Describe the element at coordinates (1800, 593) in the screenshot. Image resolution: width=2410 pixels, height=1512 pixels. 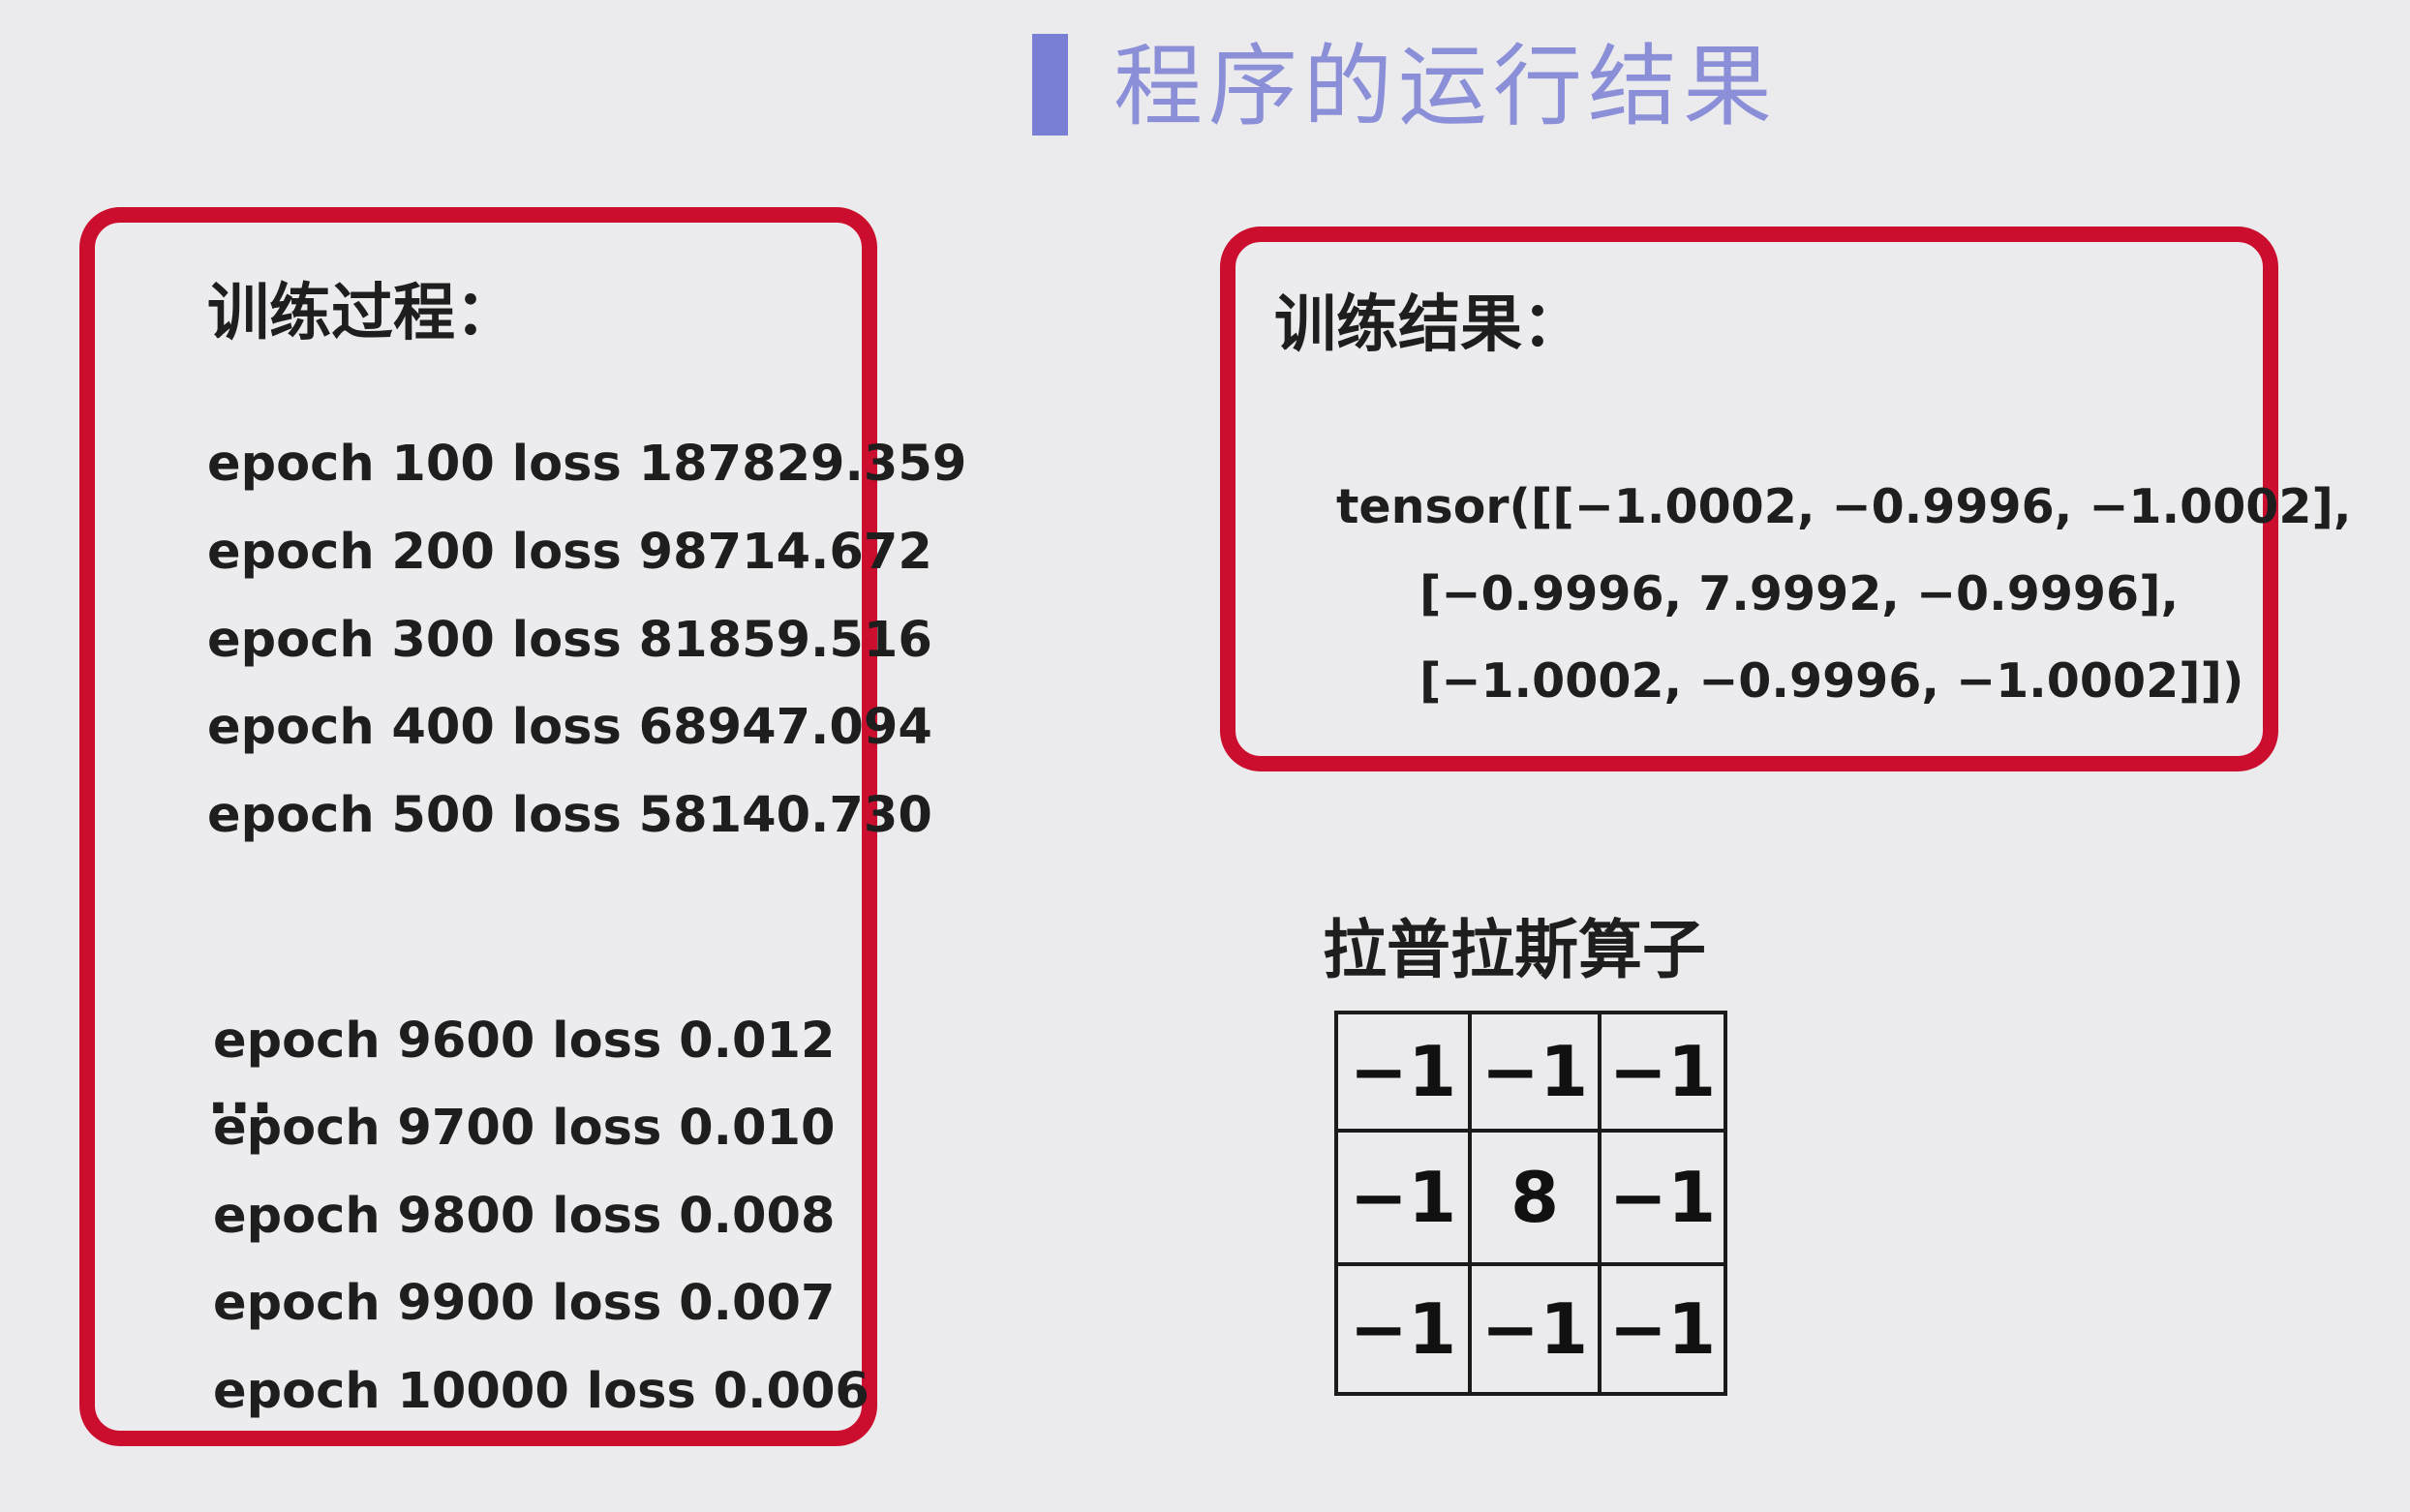
I see `tensor-line: [−0.9996, 7.9992, −0.9996],` at that location.